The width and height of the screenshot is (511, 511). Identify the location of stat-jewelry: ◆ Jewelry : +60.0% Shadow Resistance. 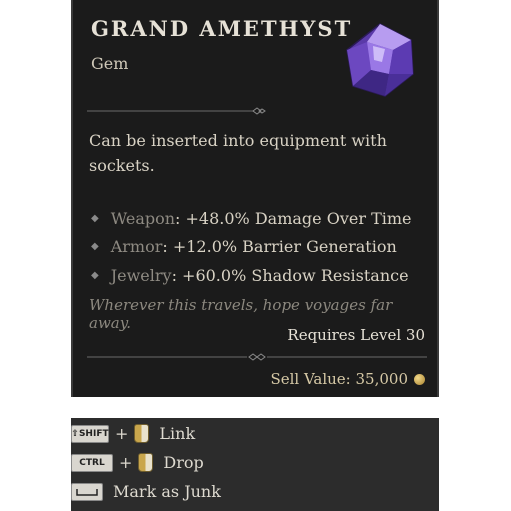
(250, 275).